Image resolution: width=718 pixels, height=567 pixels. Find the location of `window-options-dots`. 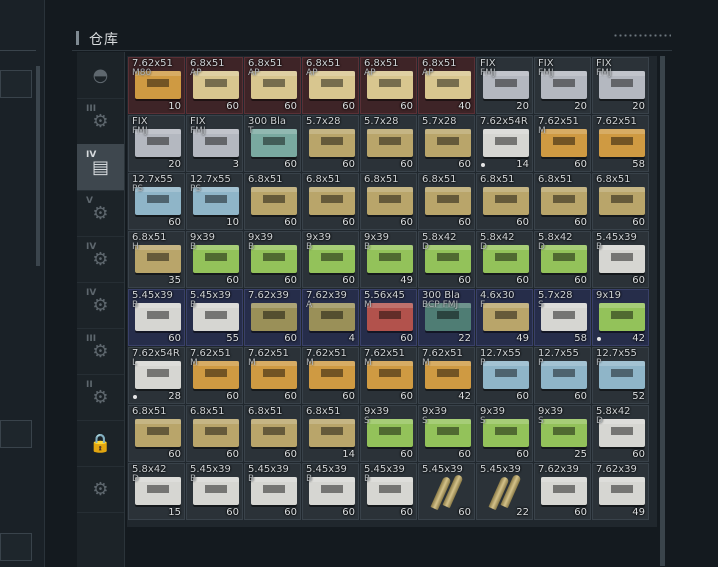

window-options-dots is located at coordinates (642, 35).